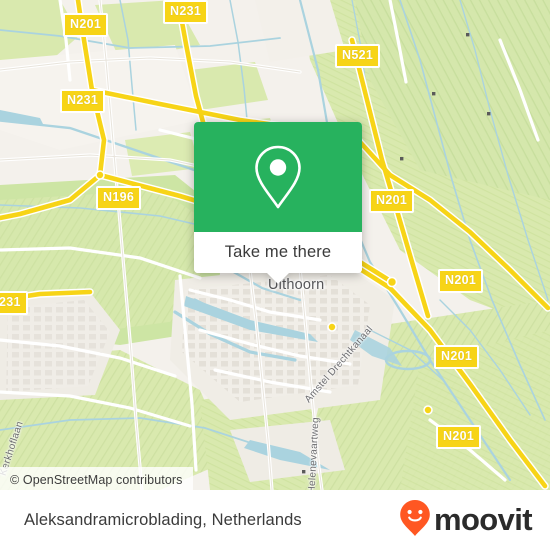 The width and height of the screenshot is (550, 550). What do you see at coordinates (163, 519) in the screenshot?
I see `location-title: Aleksandramicroblading, Netherlands` at bounding box center [163, 519].